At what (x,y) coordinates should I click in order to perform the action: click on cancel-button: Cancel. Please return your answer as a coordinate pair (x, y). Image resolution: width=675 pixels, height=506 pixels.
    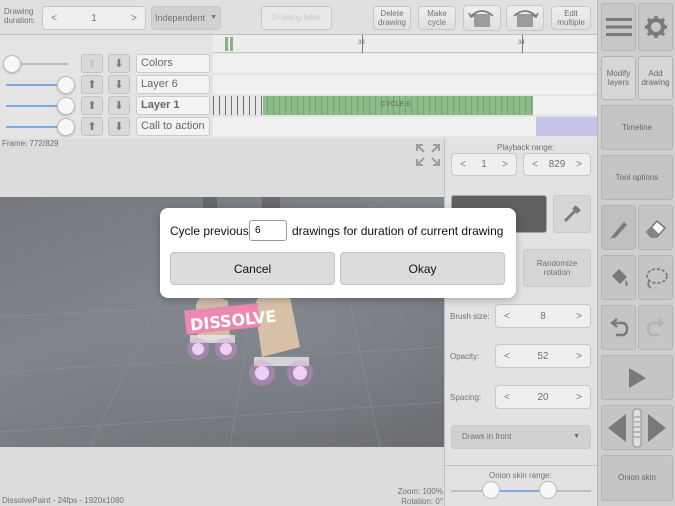
    Looking at the image, I should click on (252, 268).